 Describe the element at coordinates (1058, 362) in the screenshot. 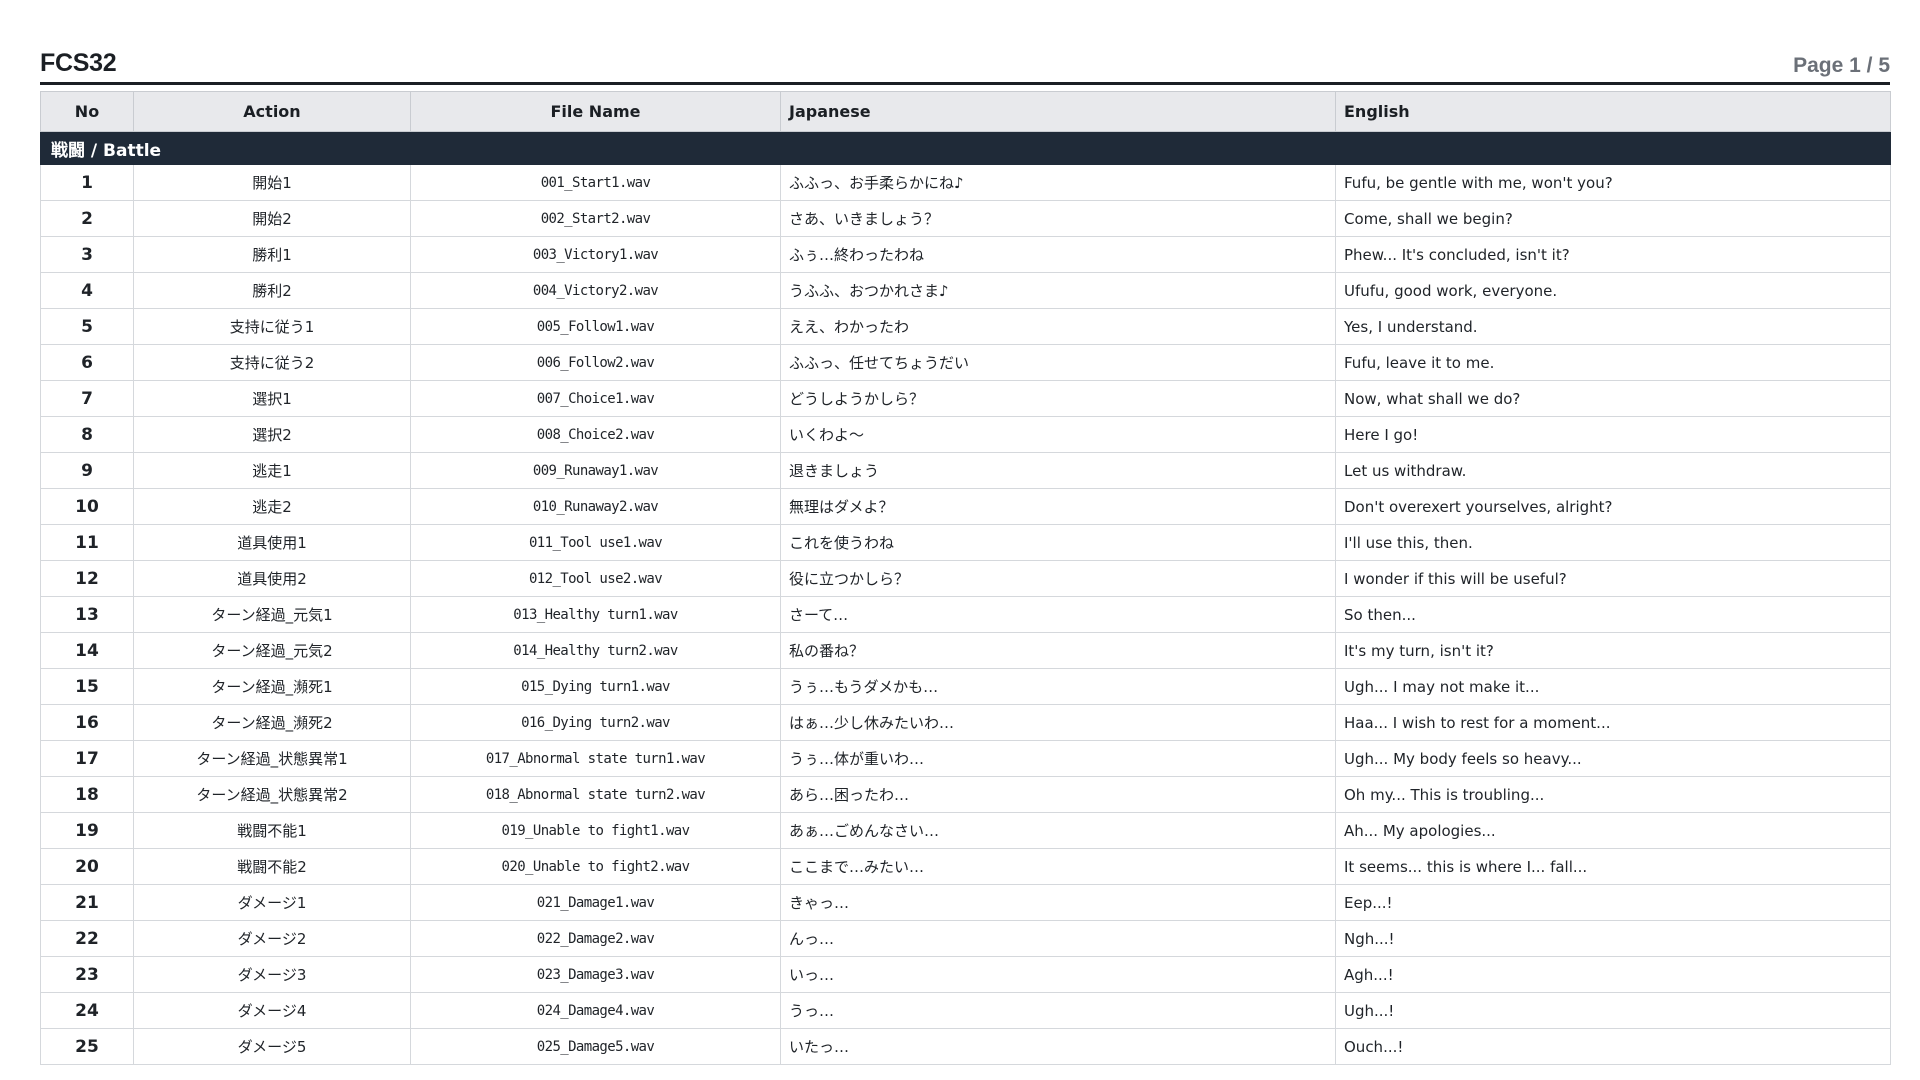

I see `japanese-text-cell: ふふっ、任せてちょうだい` at that location.